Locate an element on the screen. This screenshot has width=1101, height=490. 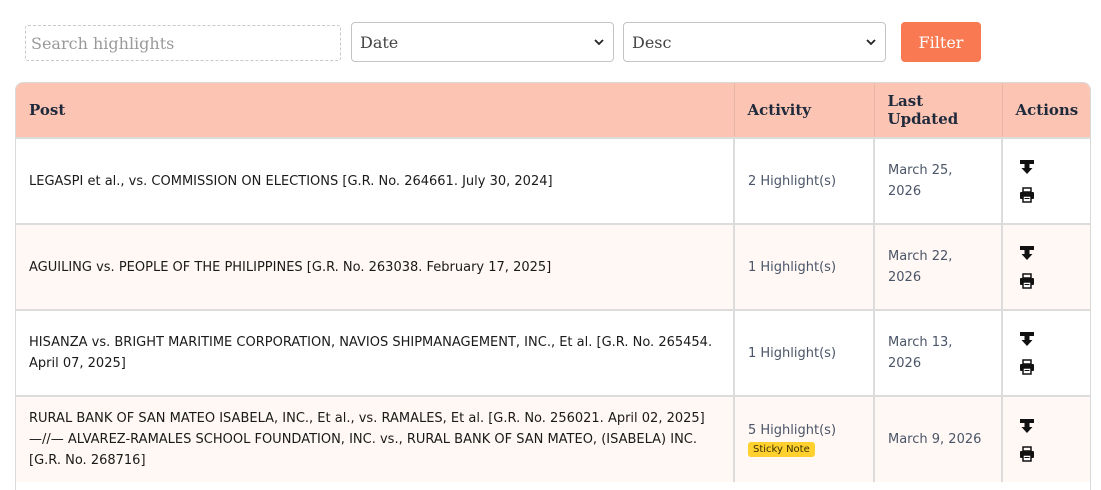
filter-bar: Date Desc Filter is located at coordinates (555, 42).